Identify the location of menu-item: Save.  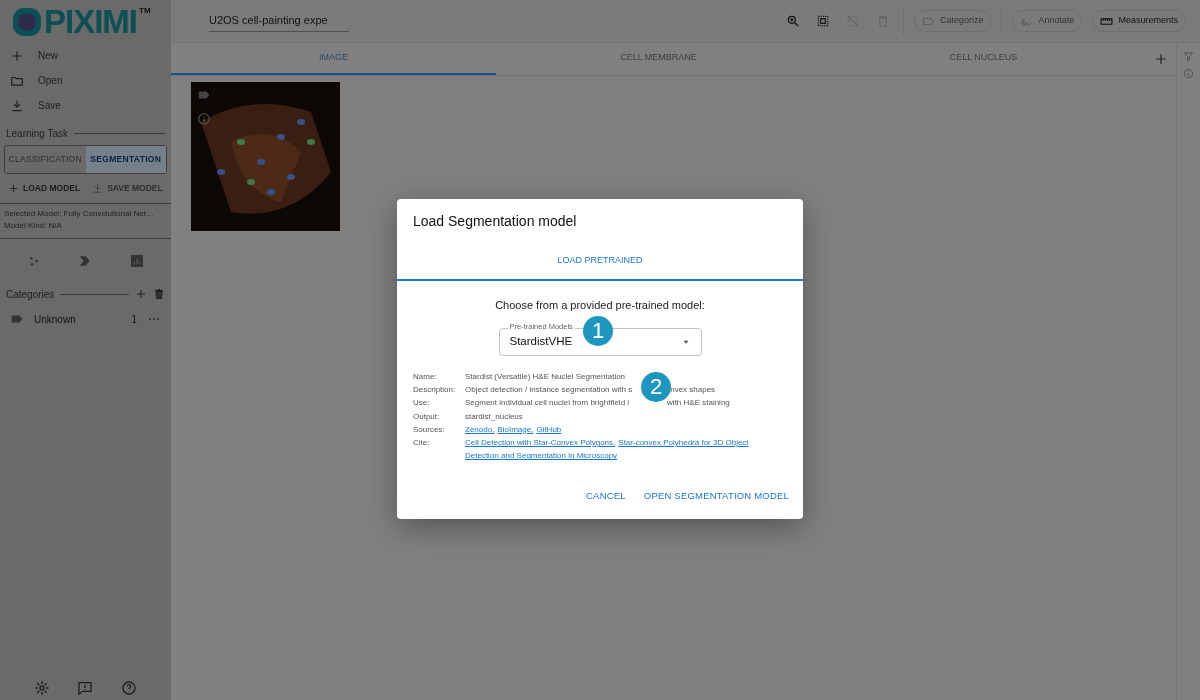
(85, 105).